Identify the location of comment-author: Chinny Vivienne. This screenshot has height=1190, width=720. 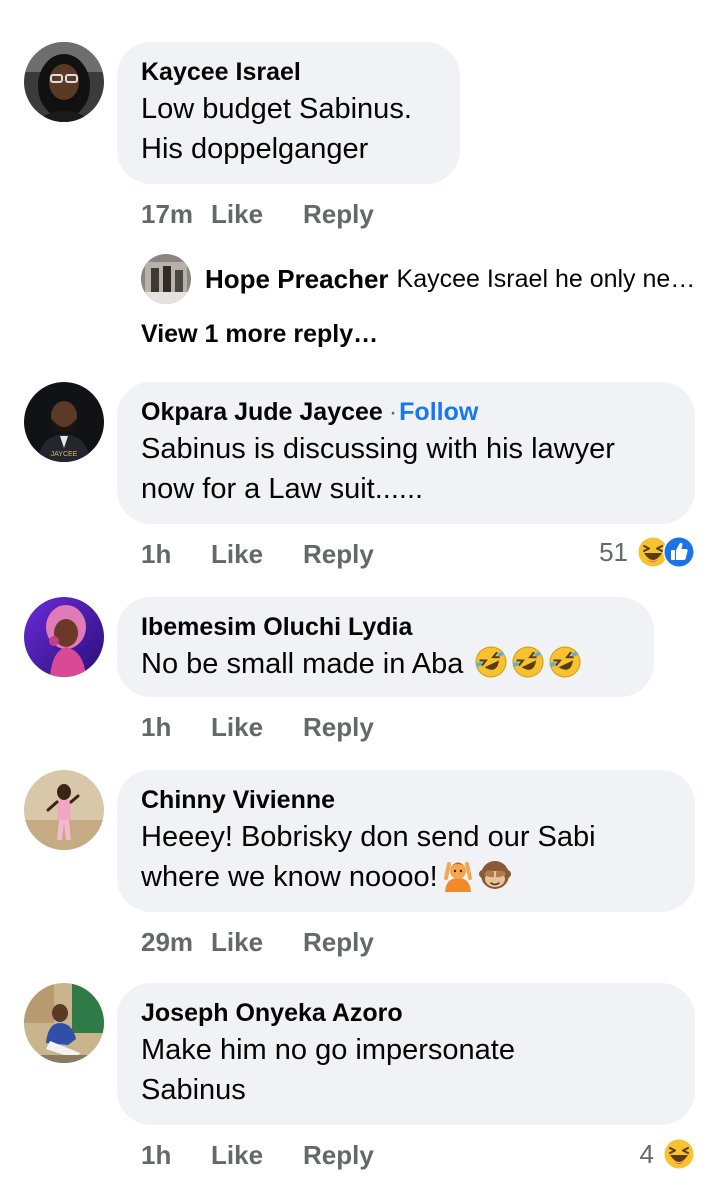
(406, 800).